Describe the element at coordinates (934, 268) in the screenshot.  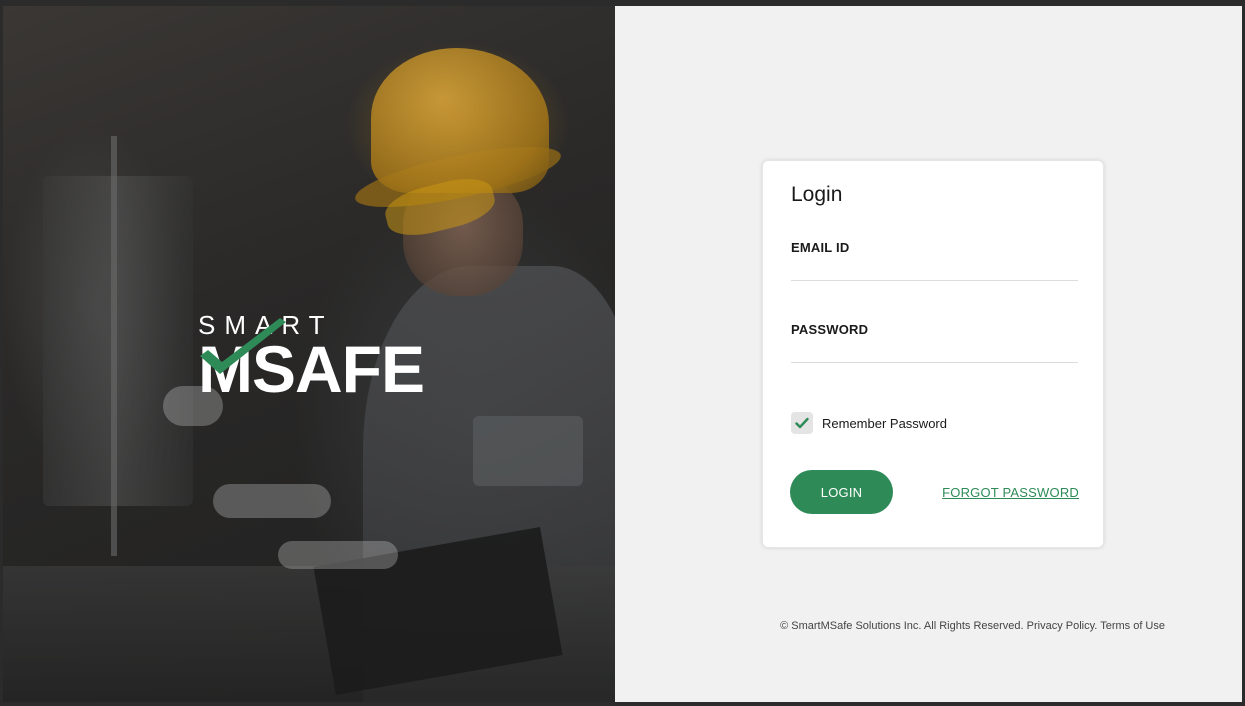
I see `email-field` at that location.